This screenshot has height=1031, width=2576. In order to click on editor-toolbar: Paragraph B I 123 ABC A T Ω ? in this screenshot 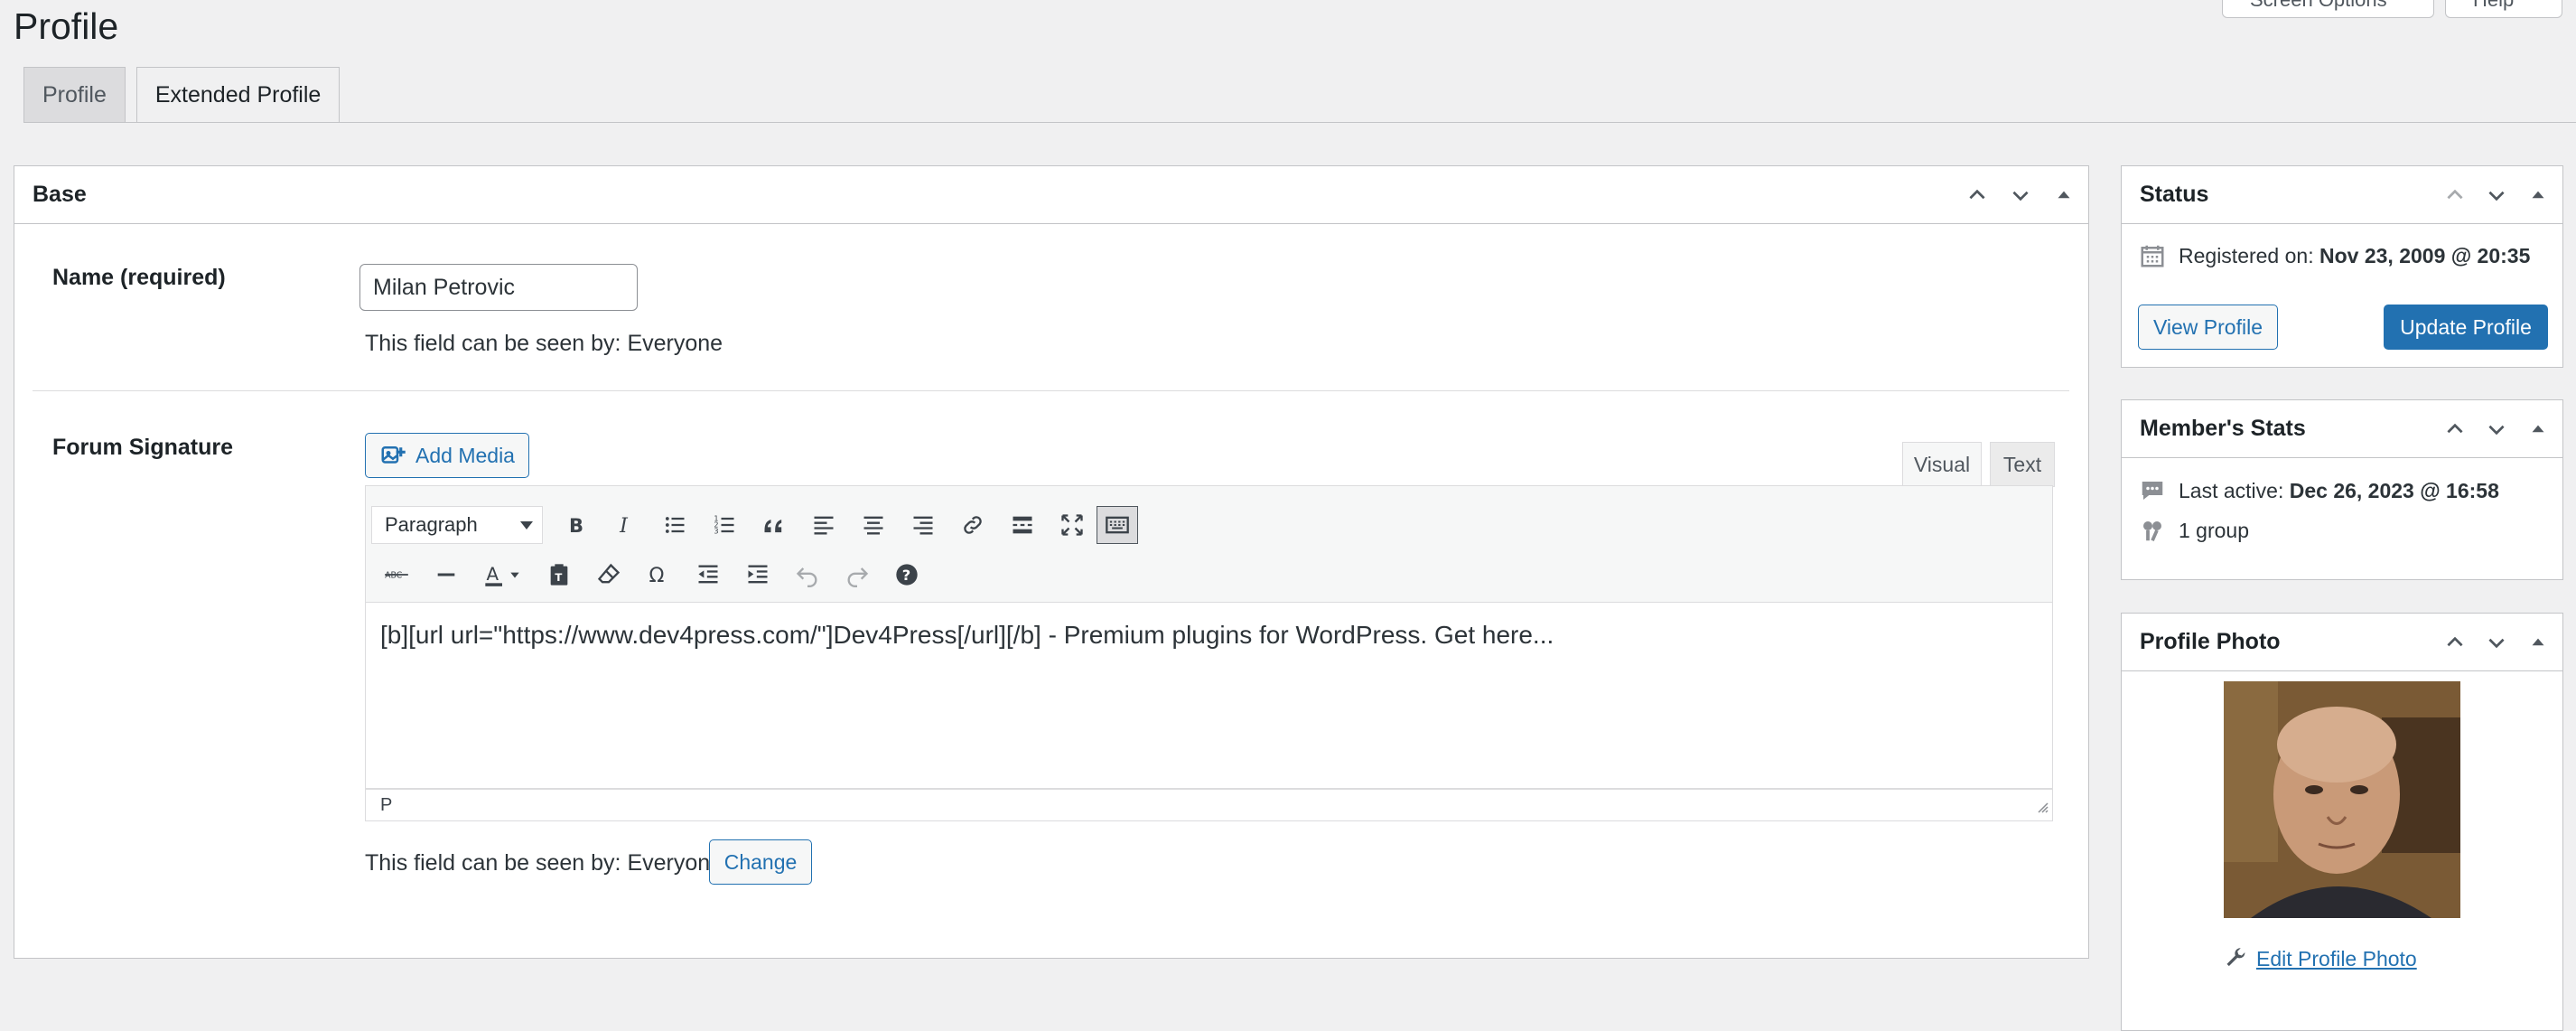, I will do `click(1209, 544)`.